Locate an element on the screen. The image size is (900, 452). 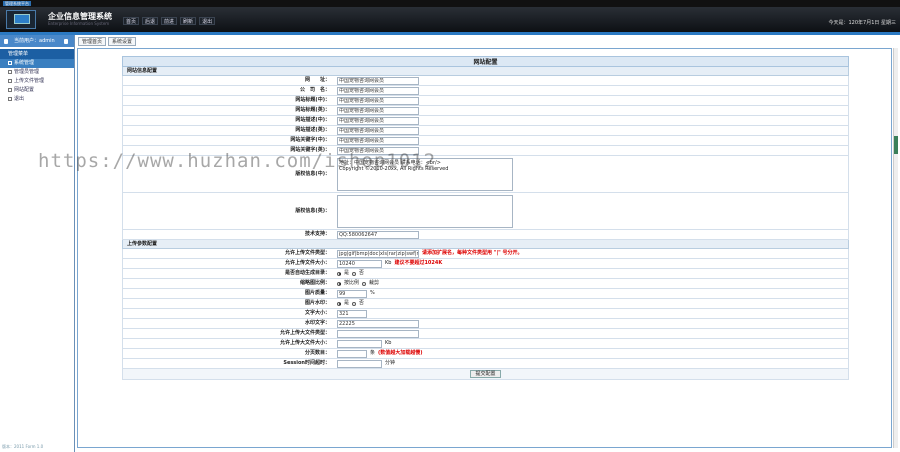
big-file-types-input is located at coordinates (378, 333).